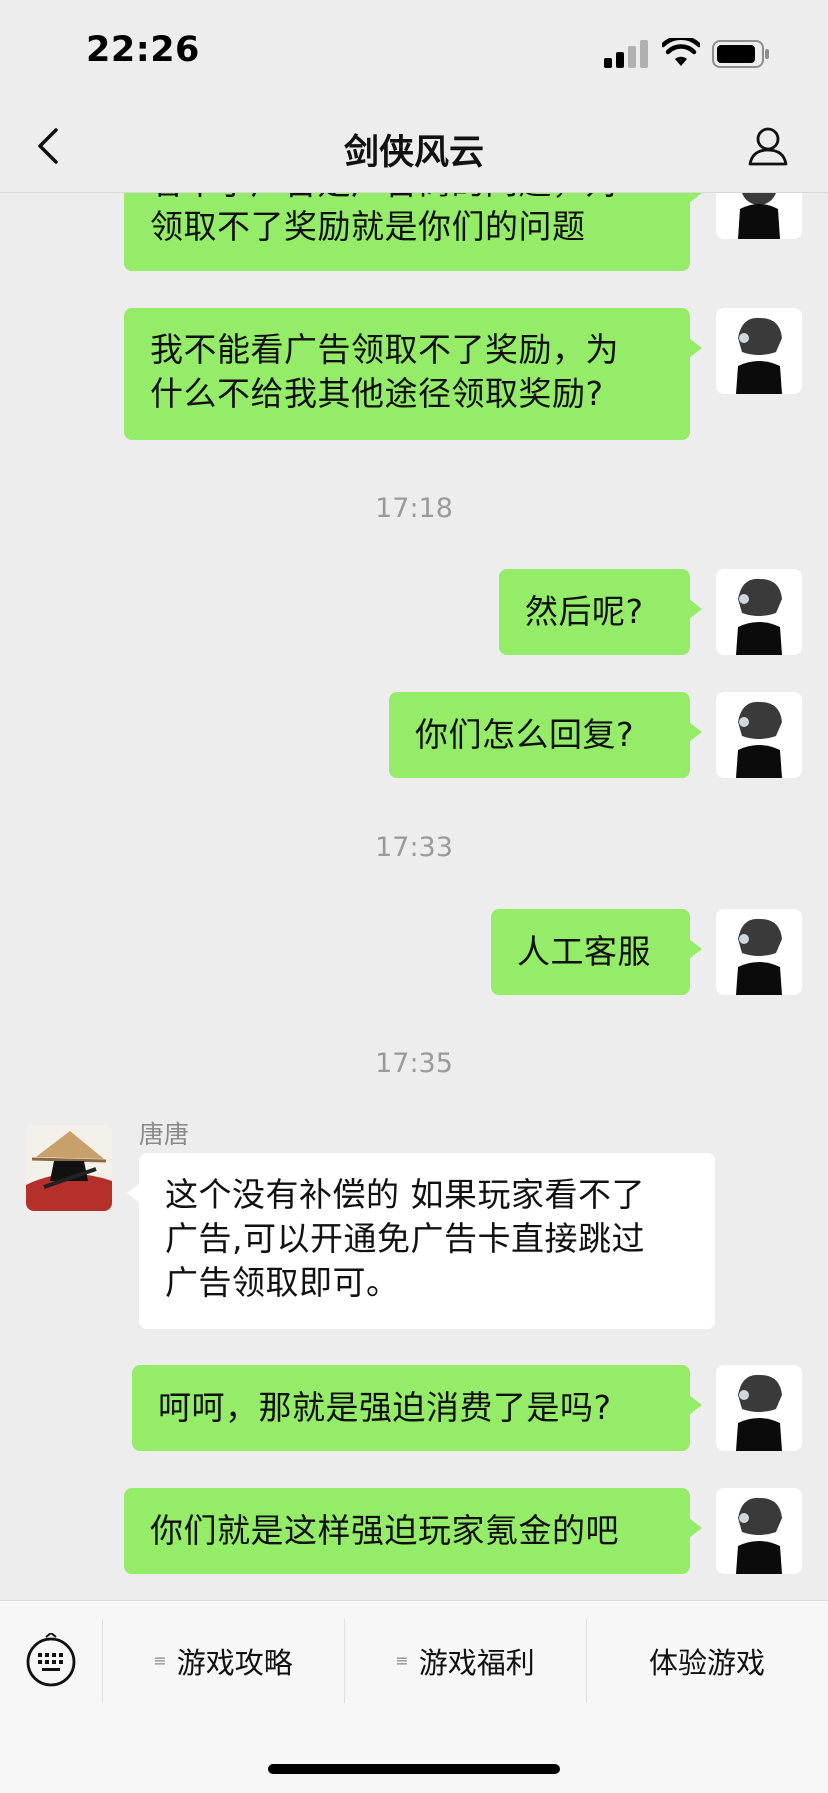 The width and height of the screenshot is (828, 1793). What do you see at coordinates (143, 50) in the screenshot?
I see `status-time: 22:26` at bounding box center [143, 50].